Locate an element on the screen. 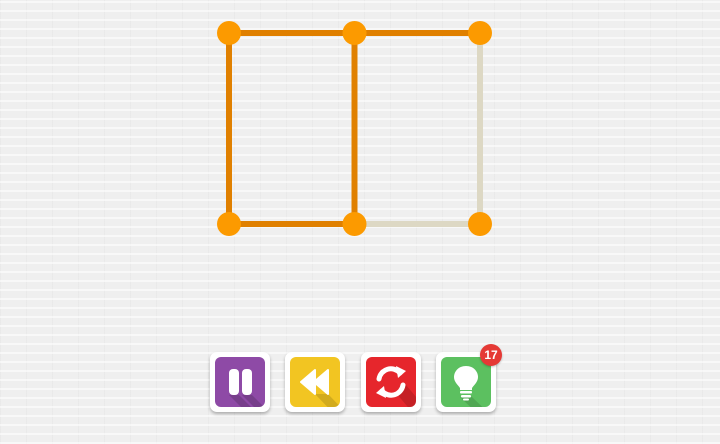  node-dot-b is located at coordinates (354, 33).